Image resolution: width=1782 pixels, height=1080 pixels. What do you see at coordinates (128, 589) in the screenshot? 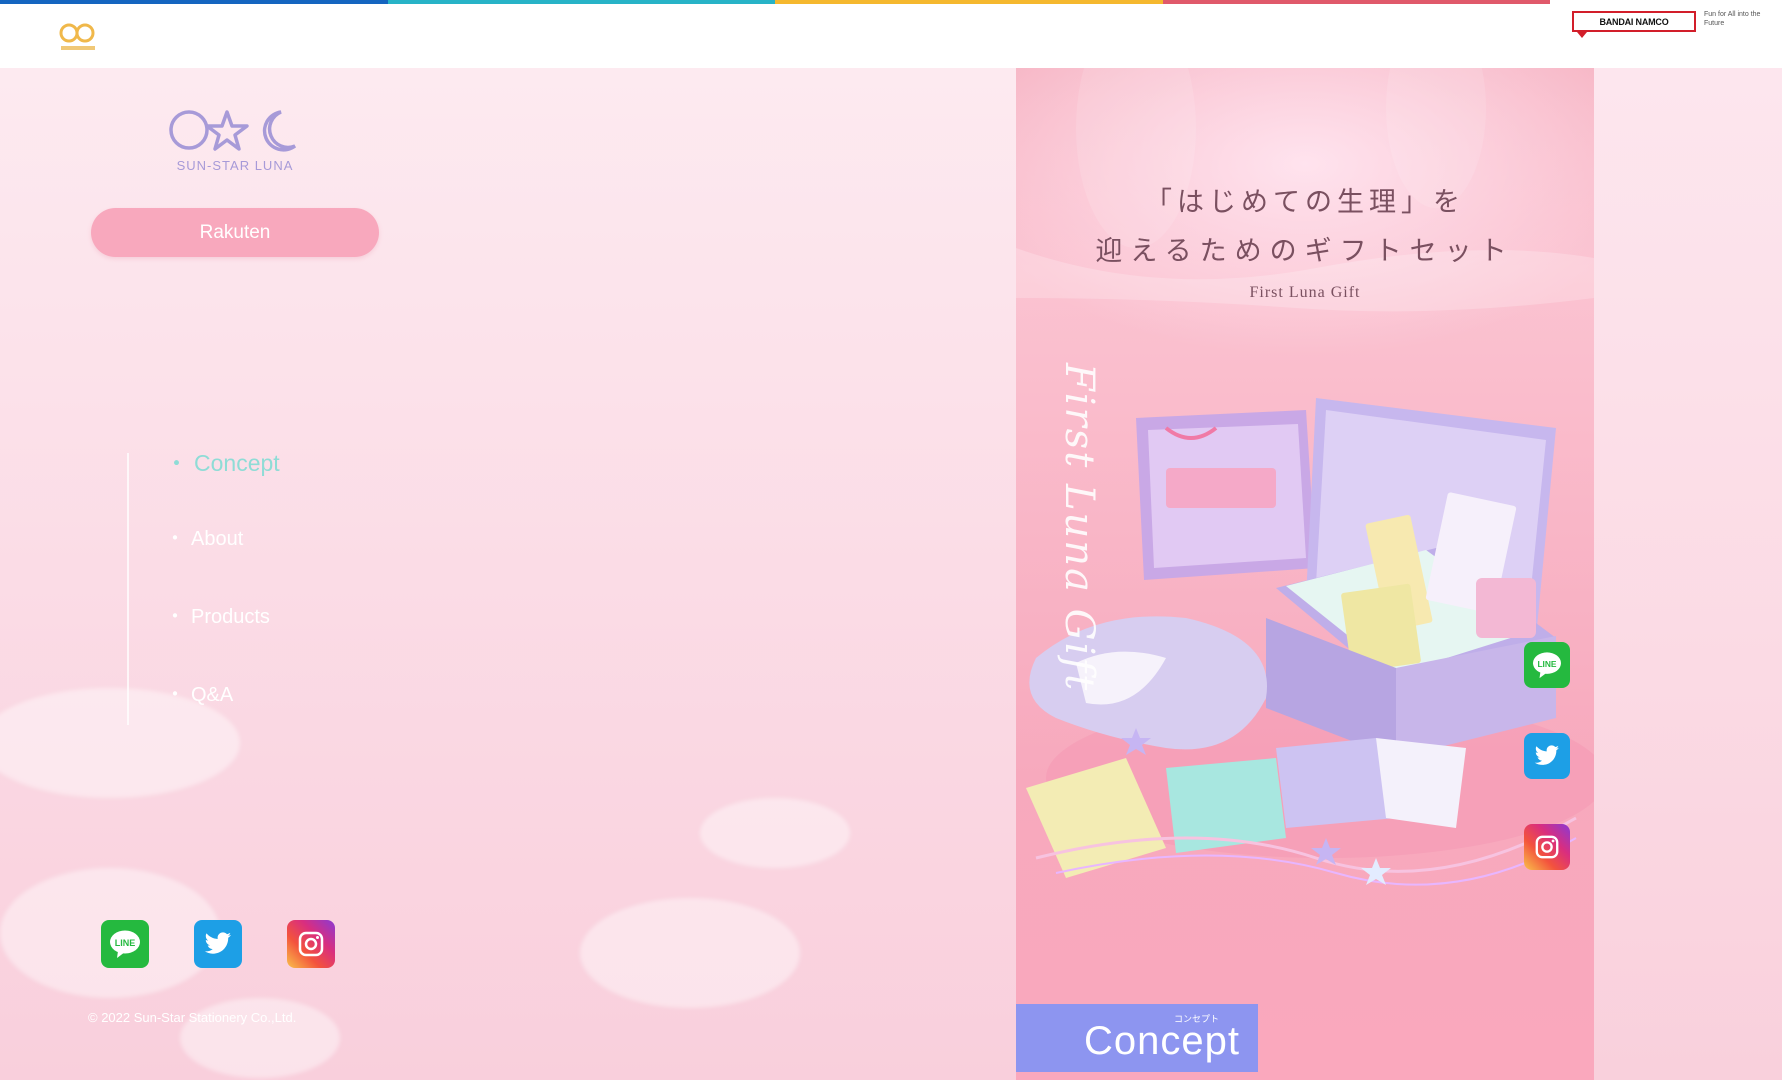
I see `nav-divider` at bounding box center [128, 589].